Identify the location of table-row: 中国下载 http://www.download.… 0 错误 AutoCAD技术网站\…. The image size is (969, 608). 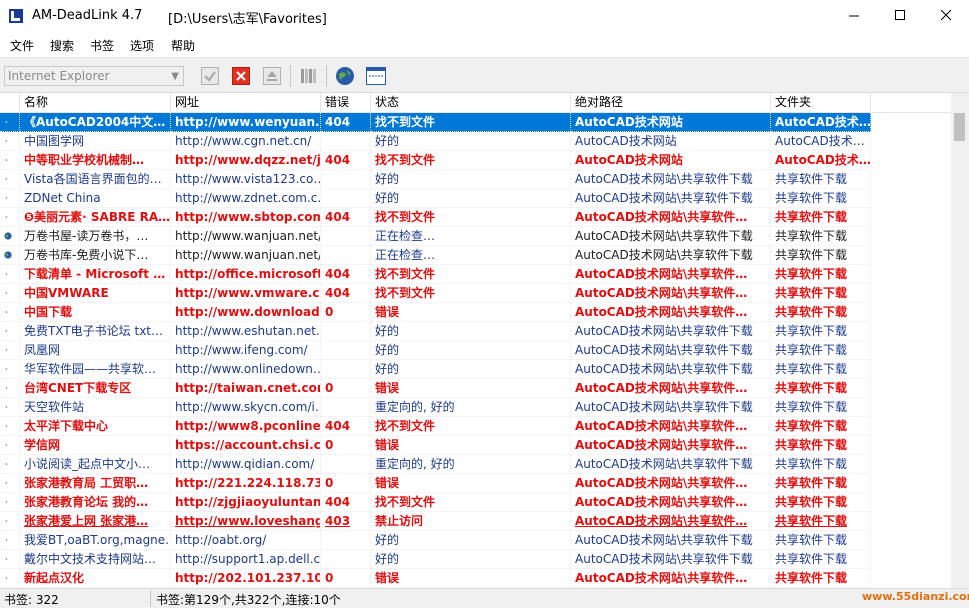
(435, 312).